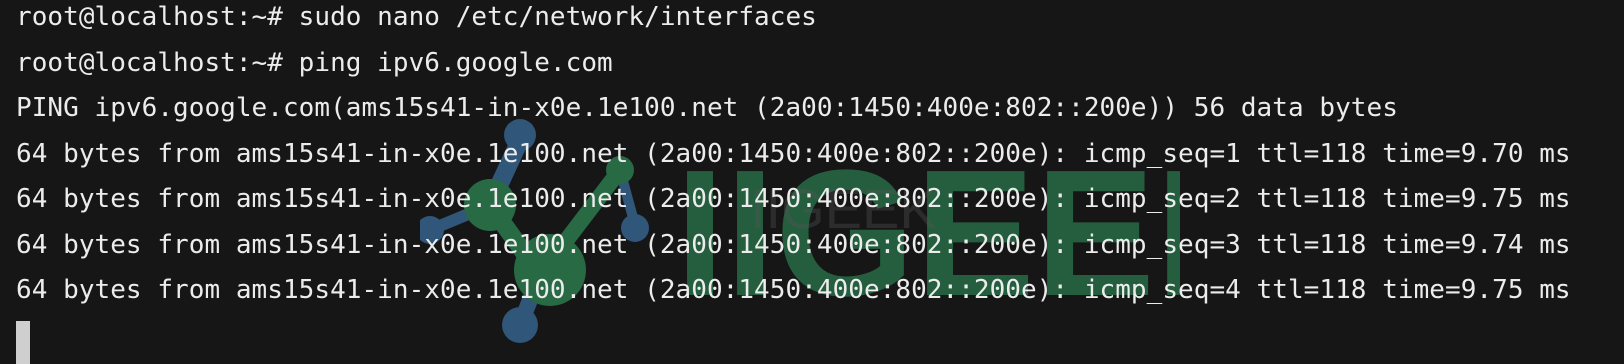  Describe the element at coordinates (314, 62) in the screenshot. I see `terminal-line: root@localhost:~# ping ipv6.google.com` at that location.